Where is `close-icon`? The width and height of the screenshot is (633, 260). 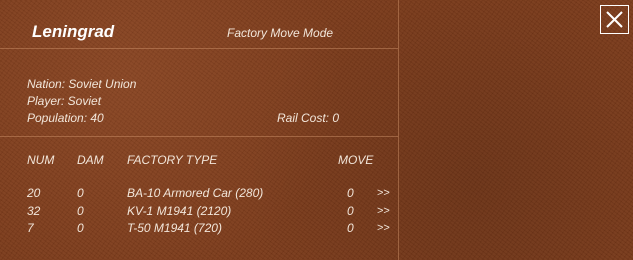
close-icon is located at coordinates (614, 19).